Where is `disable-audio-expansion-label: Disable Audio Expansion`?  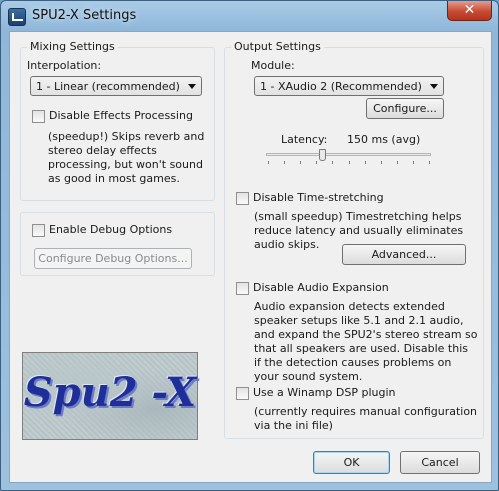
disable-audio-expansion-label: Disable Audio Expansion is located at coordinates (321, 287).